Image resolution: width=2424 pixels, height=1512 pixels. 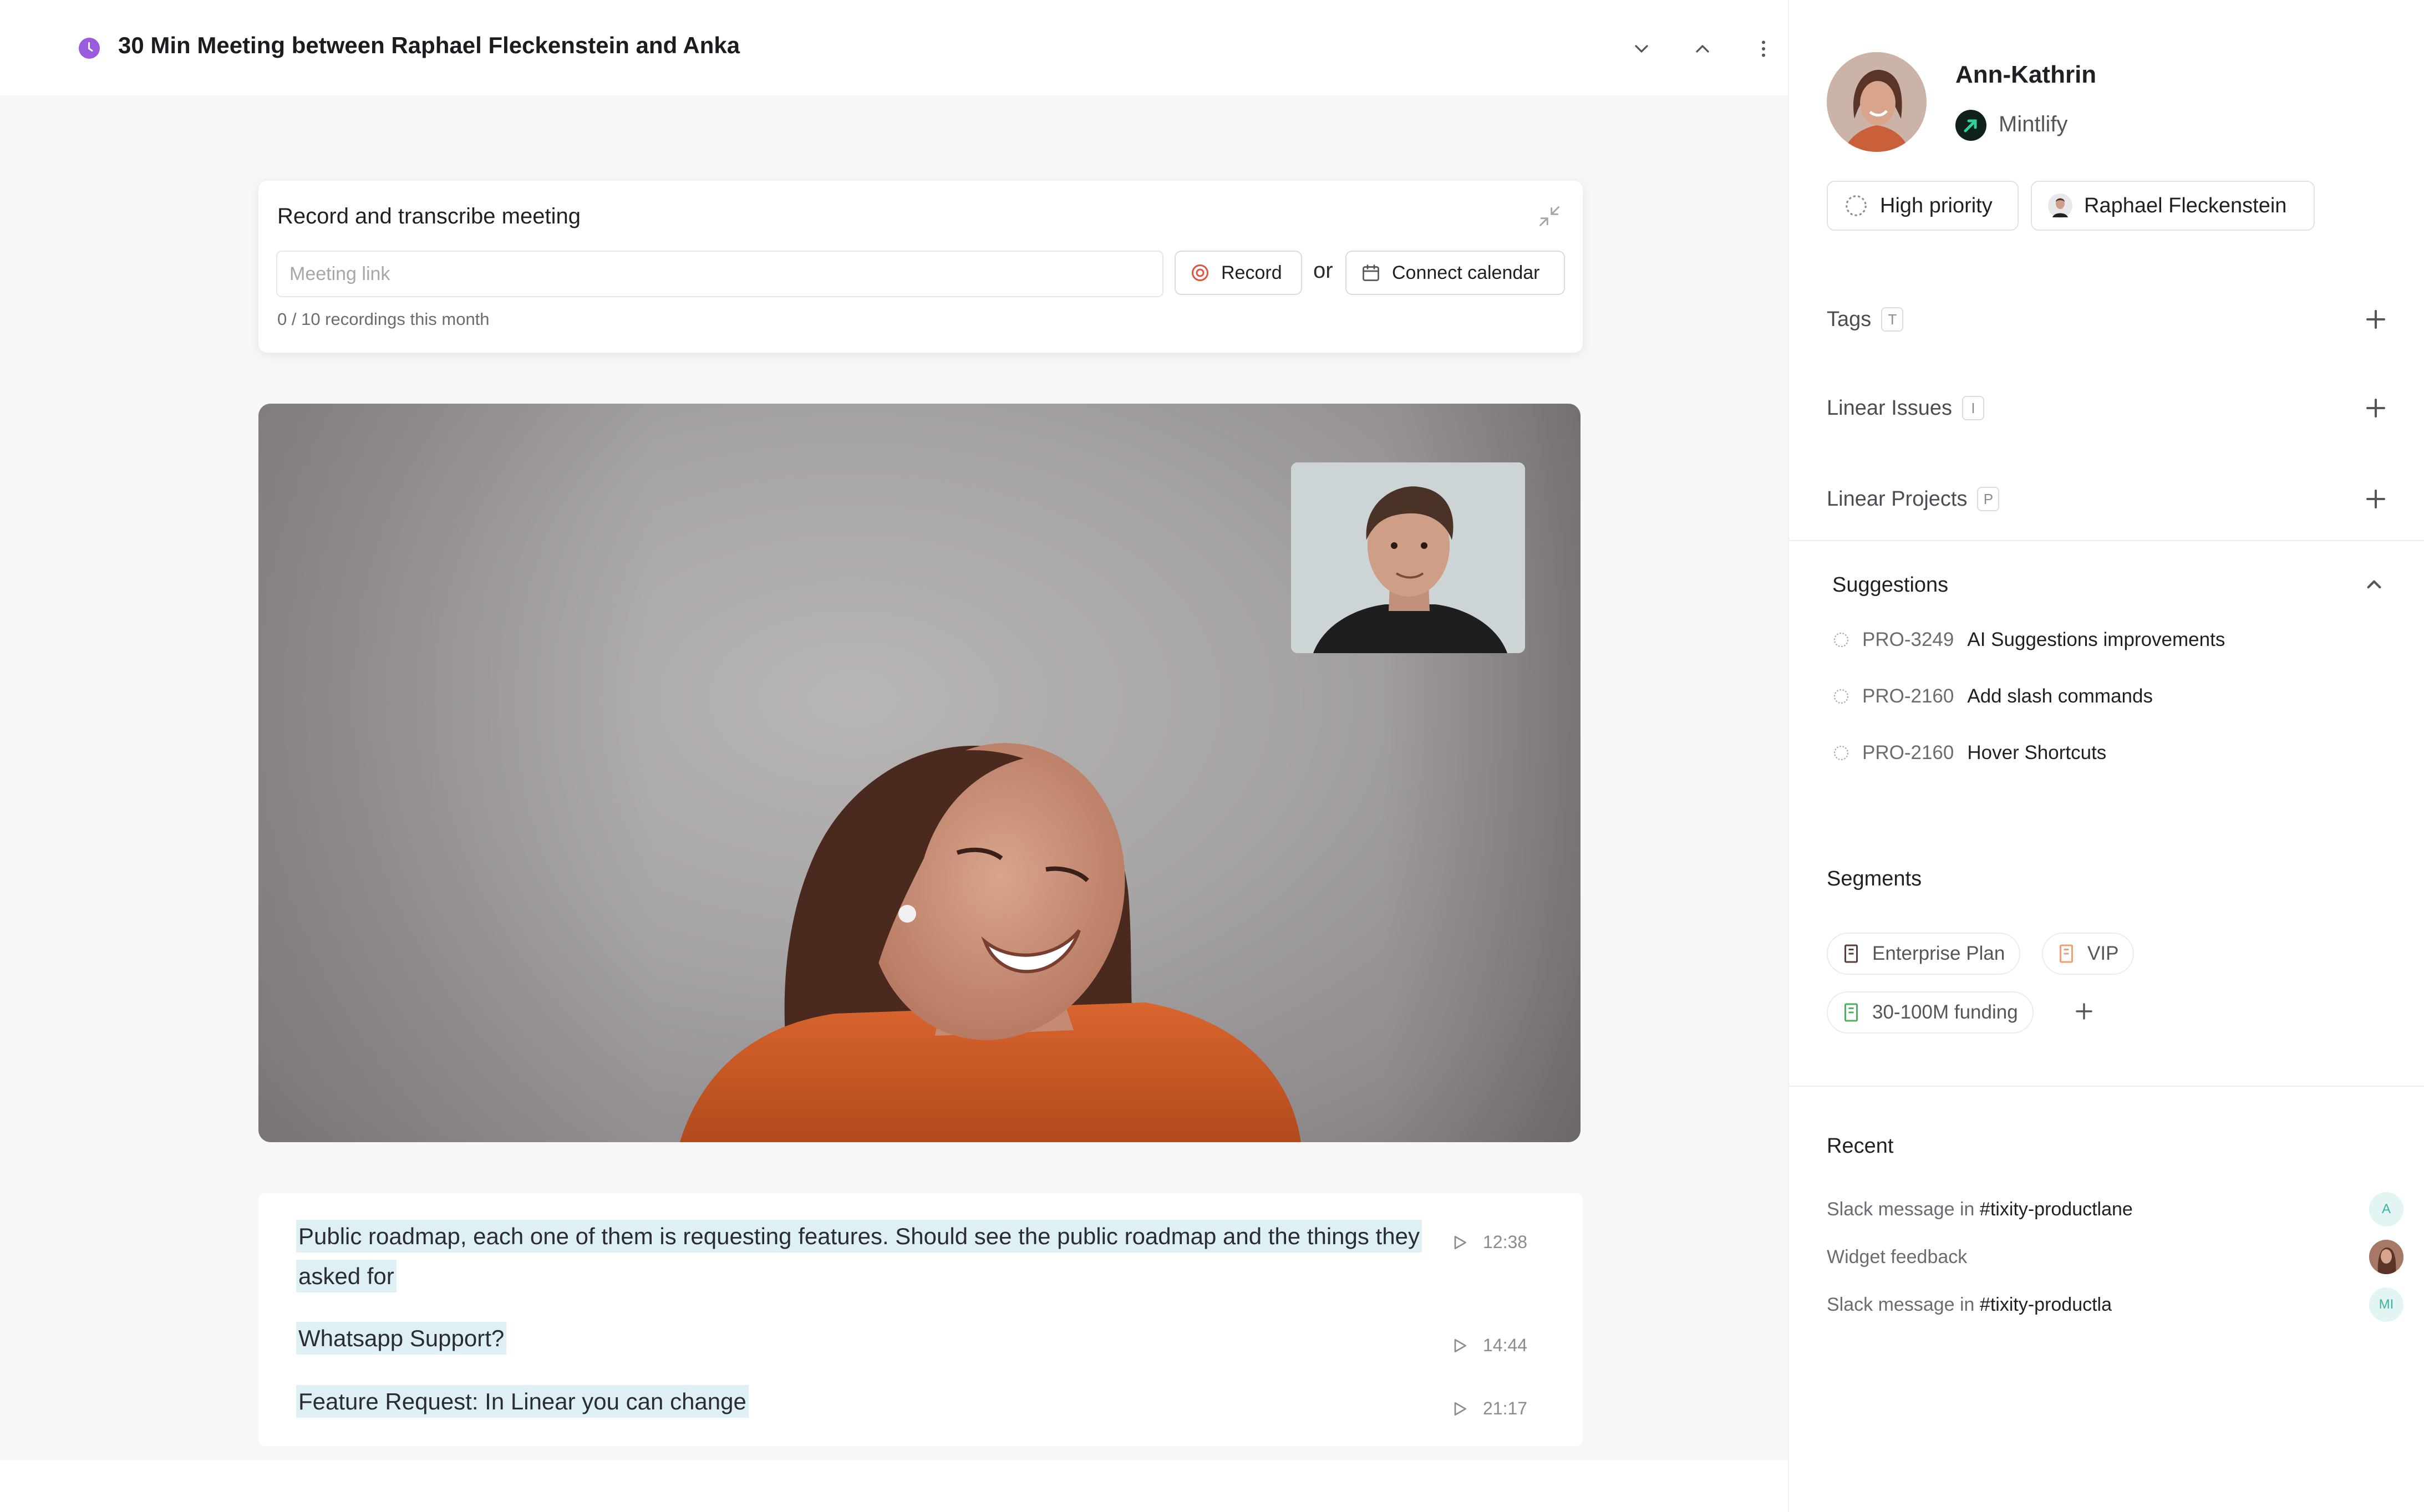 I want to click on self-view-video, so click(x=1408, y=558).